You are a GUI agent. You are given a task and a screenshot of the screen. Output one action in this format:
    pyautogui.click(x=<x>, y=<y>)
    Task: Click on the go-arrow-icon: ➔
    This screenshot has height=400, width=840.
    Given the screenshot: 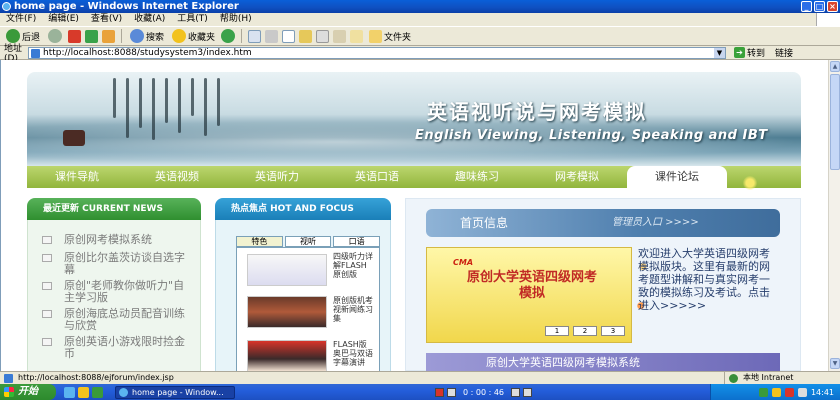 What is the action you would take?
    pyautogui.click(x=739, y=52)
    